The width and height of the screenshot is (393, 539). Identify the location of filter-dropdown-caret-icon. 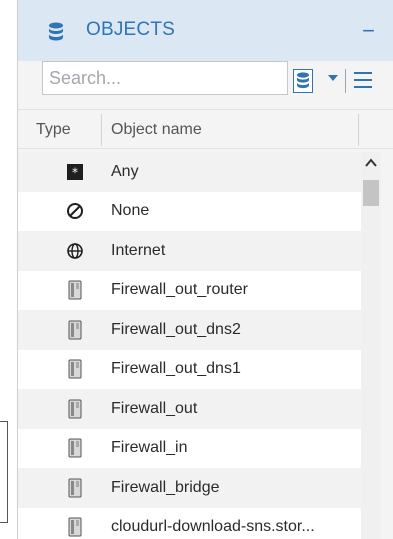
(333, 78).